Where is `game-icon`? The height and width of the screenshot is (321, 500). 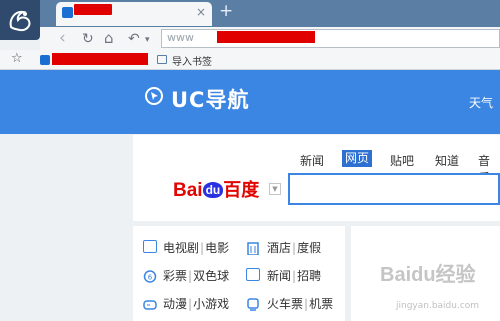 game-icon is located at coordinates (150, 303).